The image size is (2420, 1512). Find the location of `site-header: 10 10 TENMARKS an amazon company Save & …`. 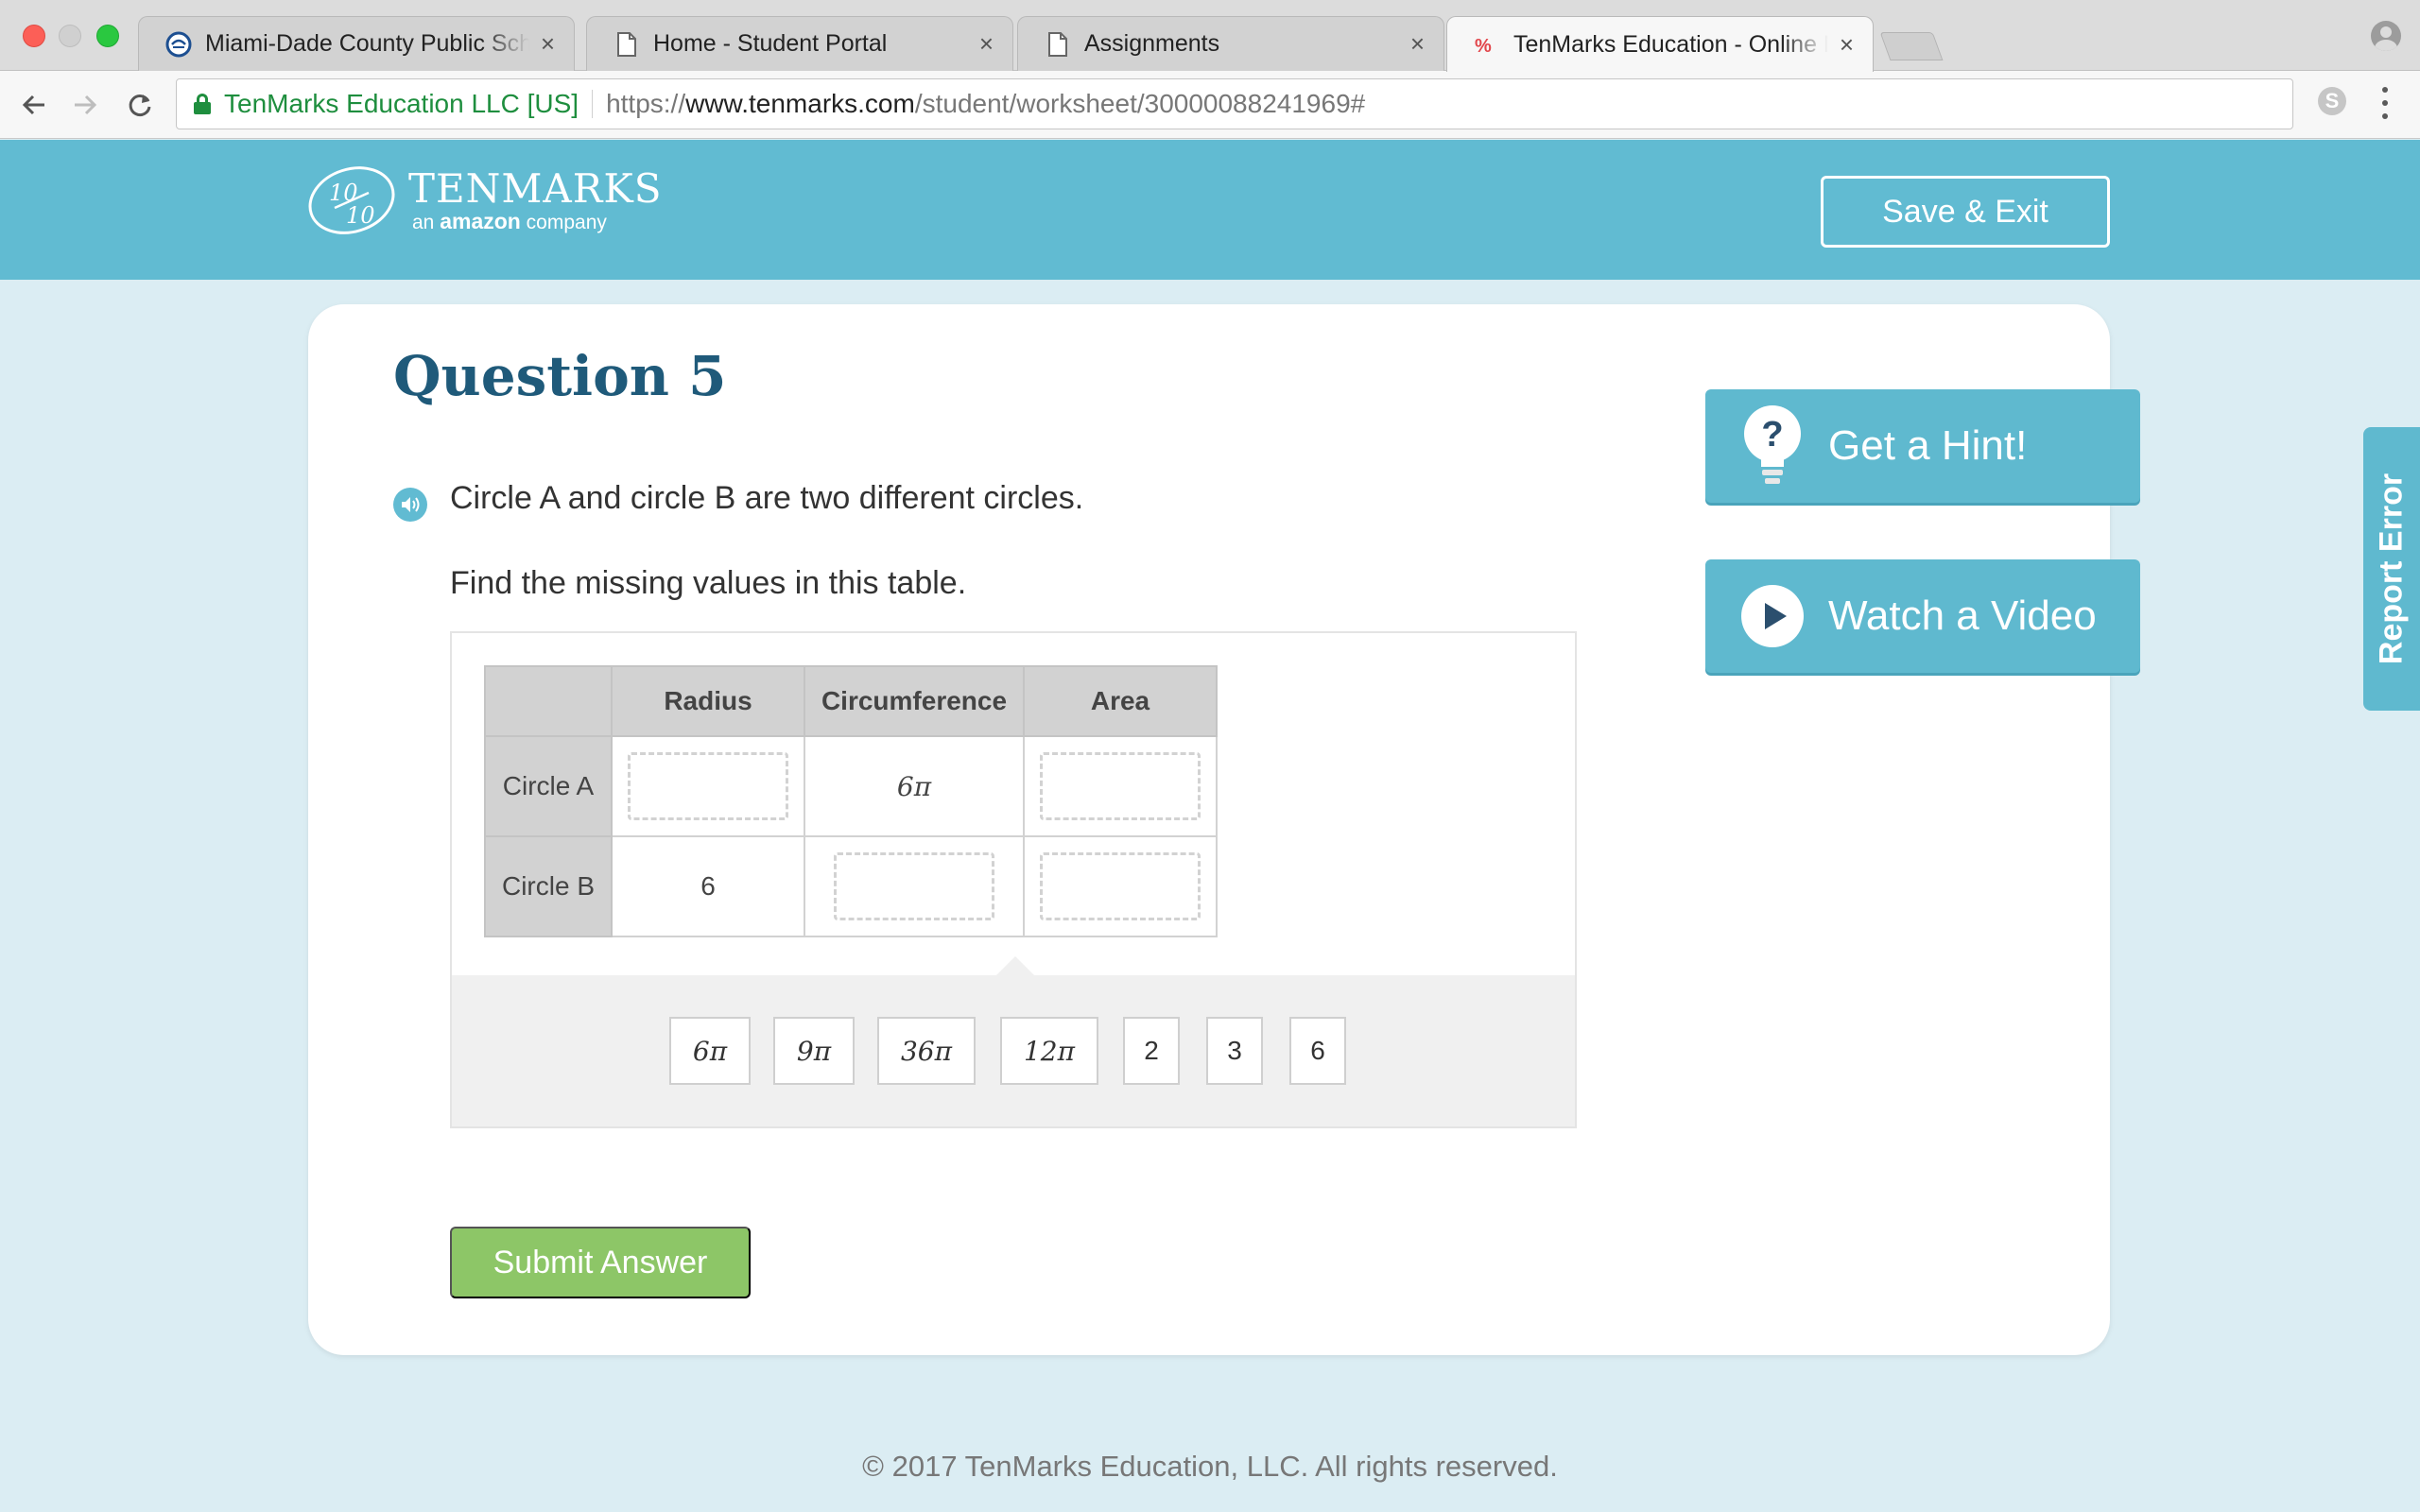

site-header: 10 10 TENMARKS an amazon company Save & … is located at coordinates (1210, 210).